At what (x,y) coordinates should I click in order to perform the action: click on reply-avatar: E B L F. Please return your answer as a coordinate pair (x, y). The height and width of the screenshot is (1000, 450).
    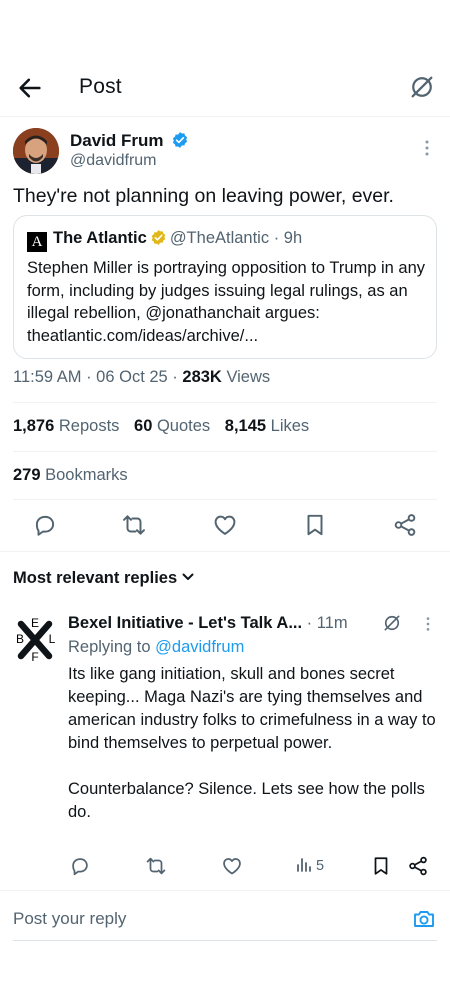
    Looking at the image, I should click on (36, 638).